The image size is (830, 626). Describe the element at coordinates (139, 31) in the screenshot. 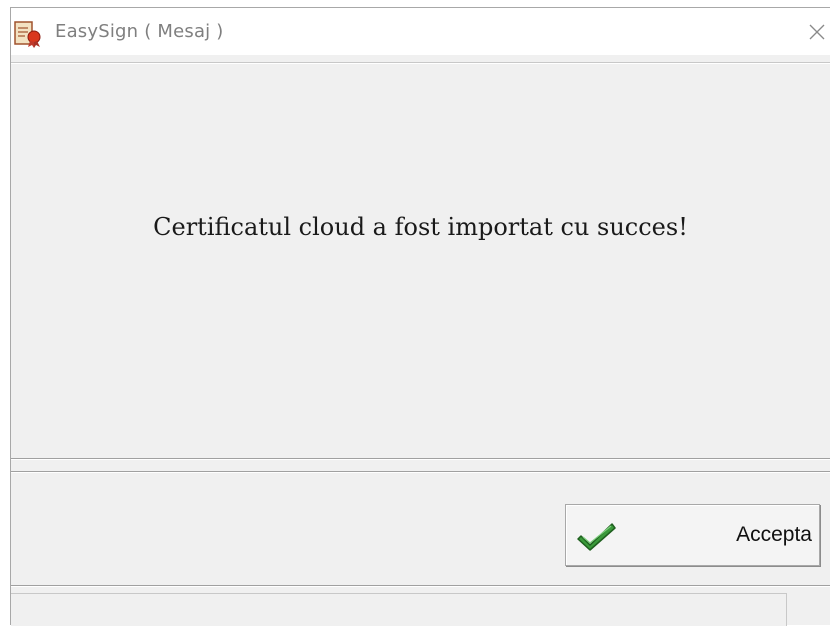

I see `window-title: EasySign ( Mesaj )` at that location.